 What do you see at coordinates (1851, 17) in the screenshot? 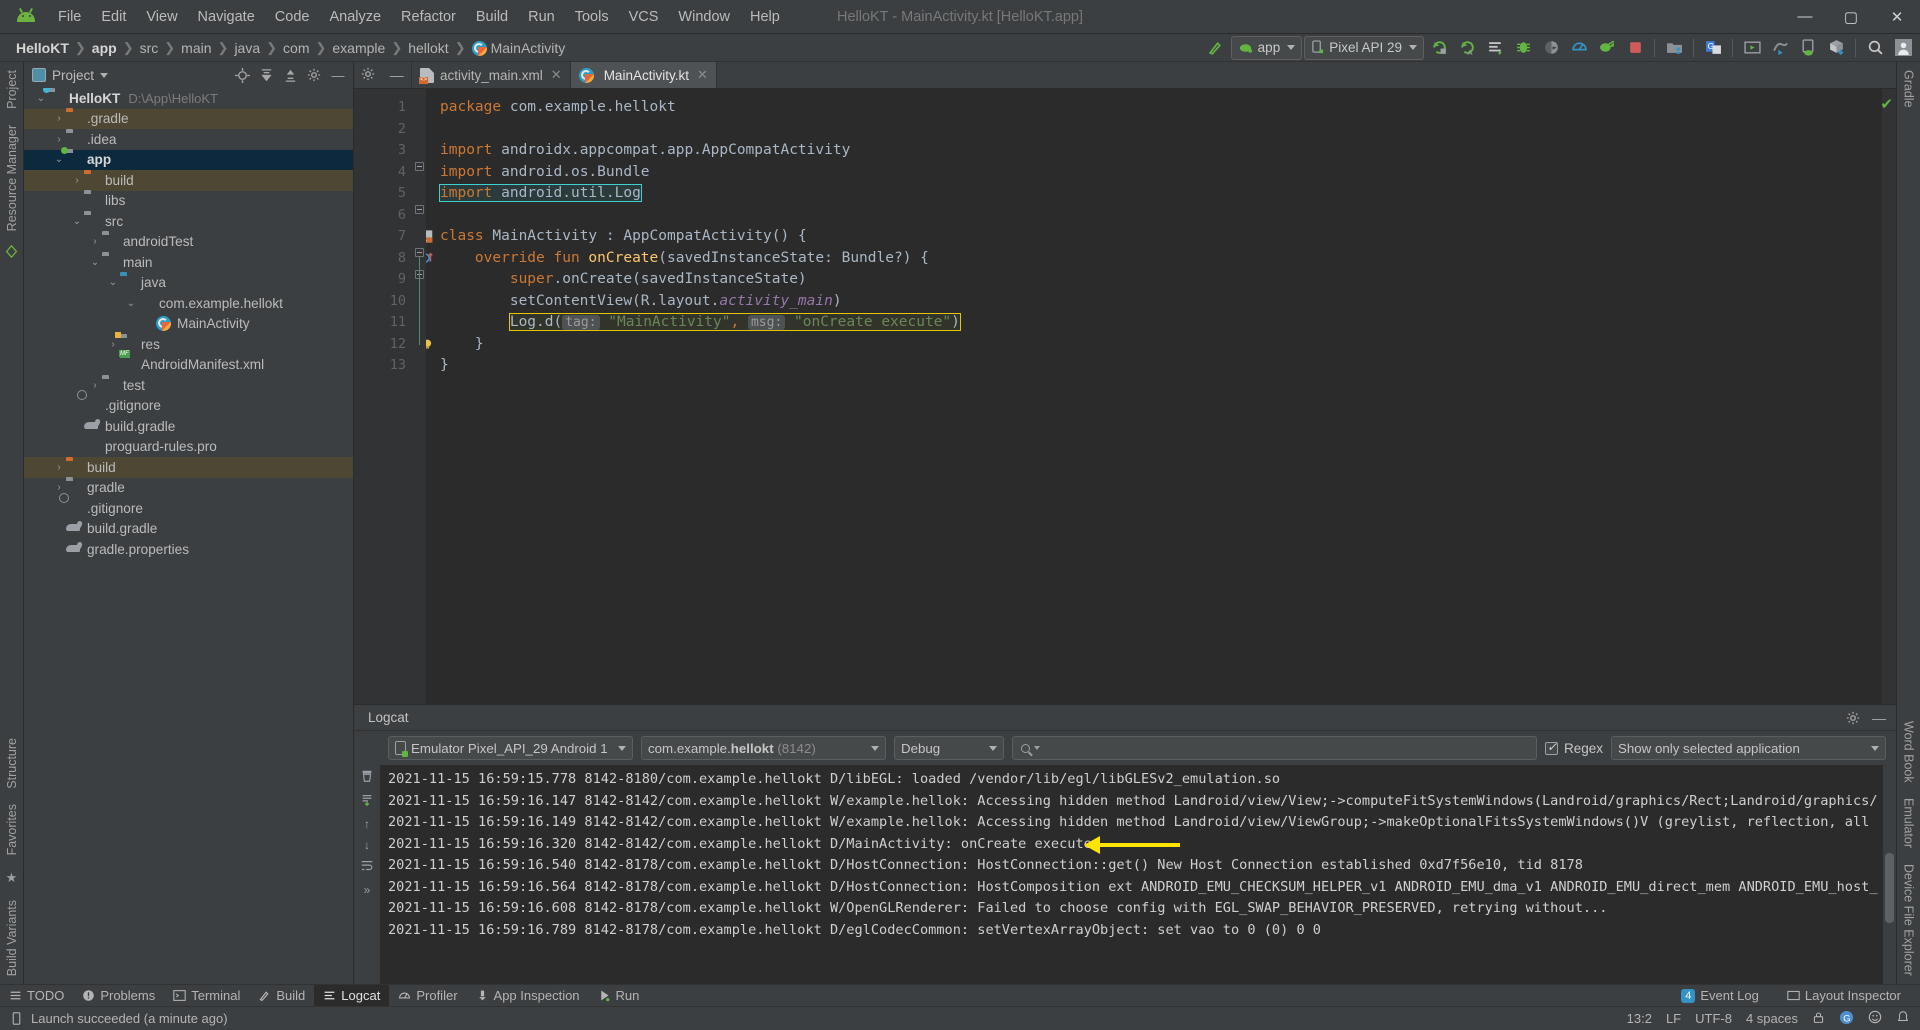
I see `maximize-button: ▢` at bounding box center [1851, 17].